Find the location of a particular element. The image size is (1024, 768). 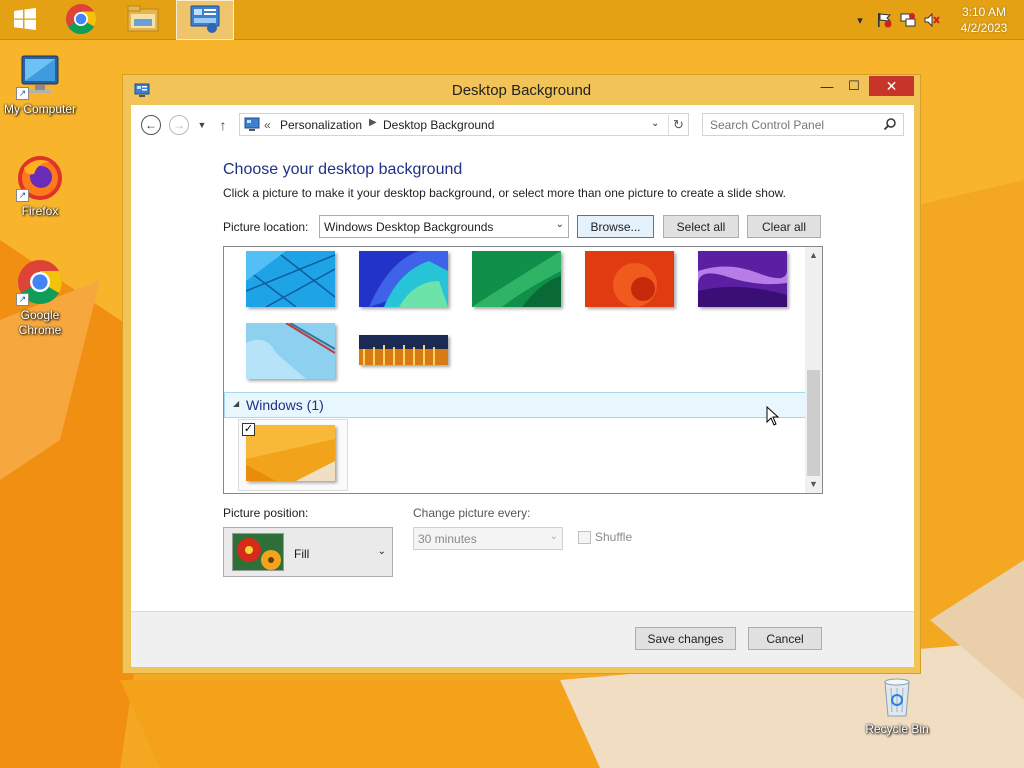

select-all-button: Select all is located at coordinates (701, 226).